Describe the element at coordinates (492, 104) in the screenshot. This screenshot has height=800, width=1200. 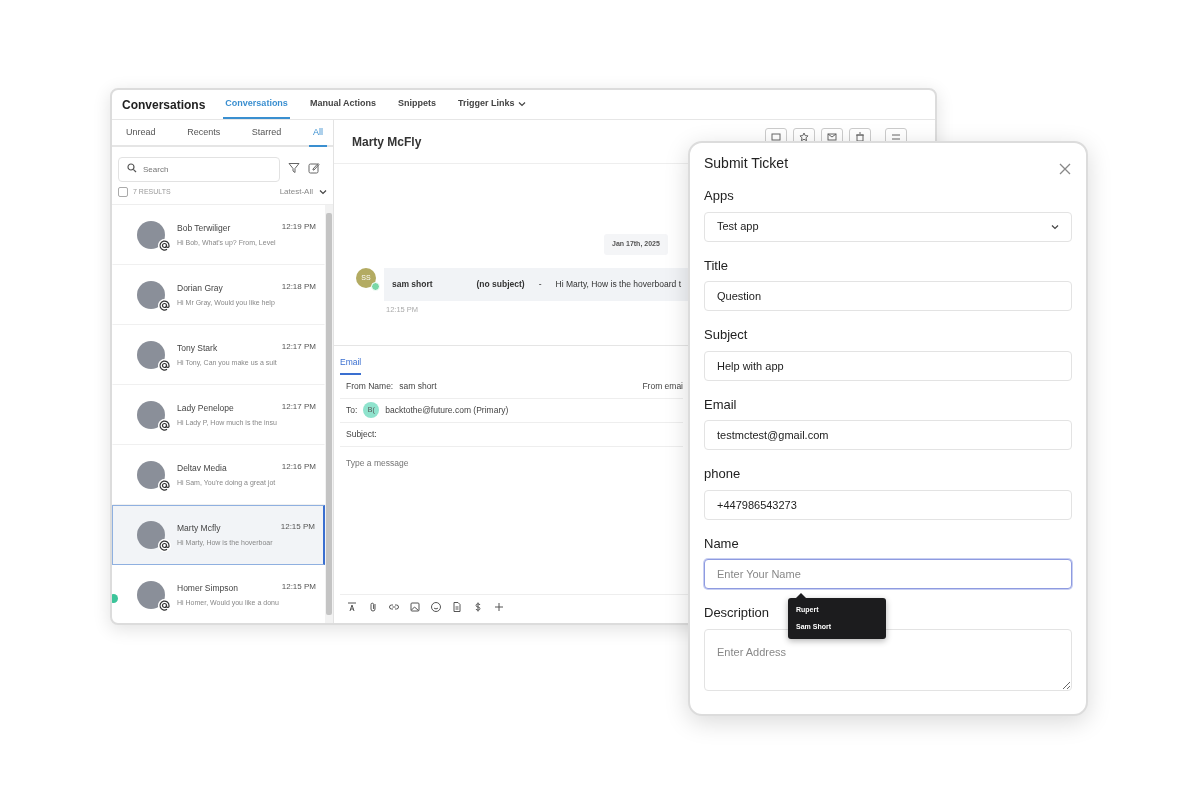
I see `nav-tab: Trigger Links` at that location.